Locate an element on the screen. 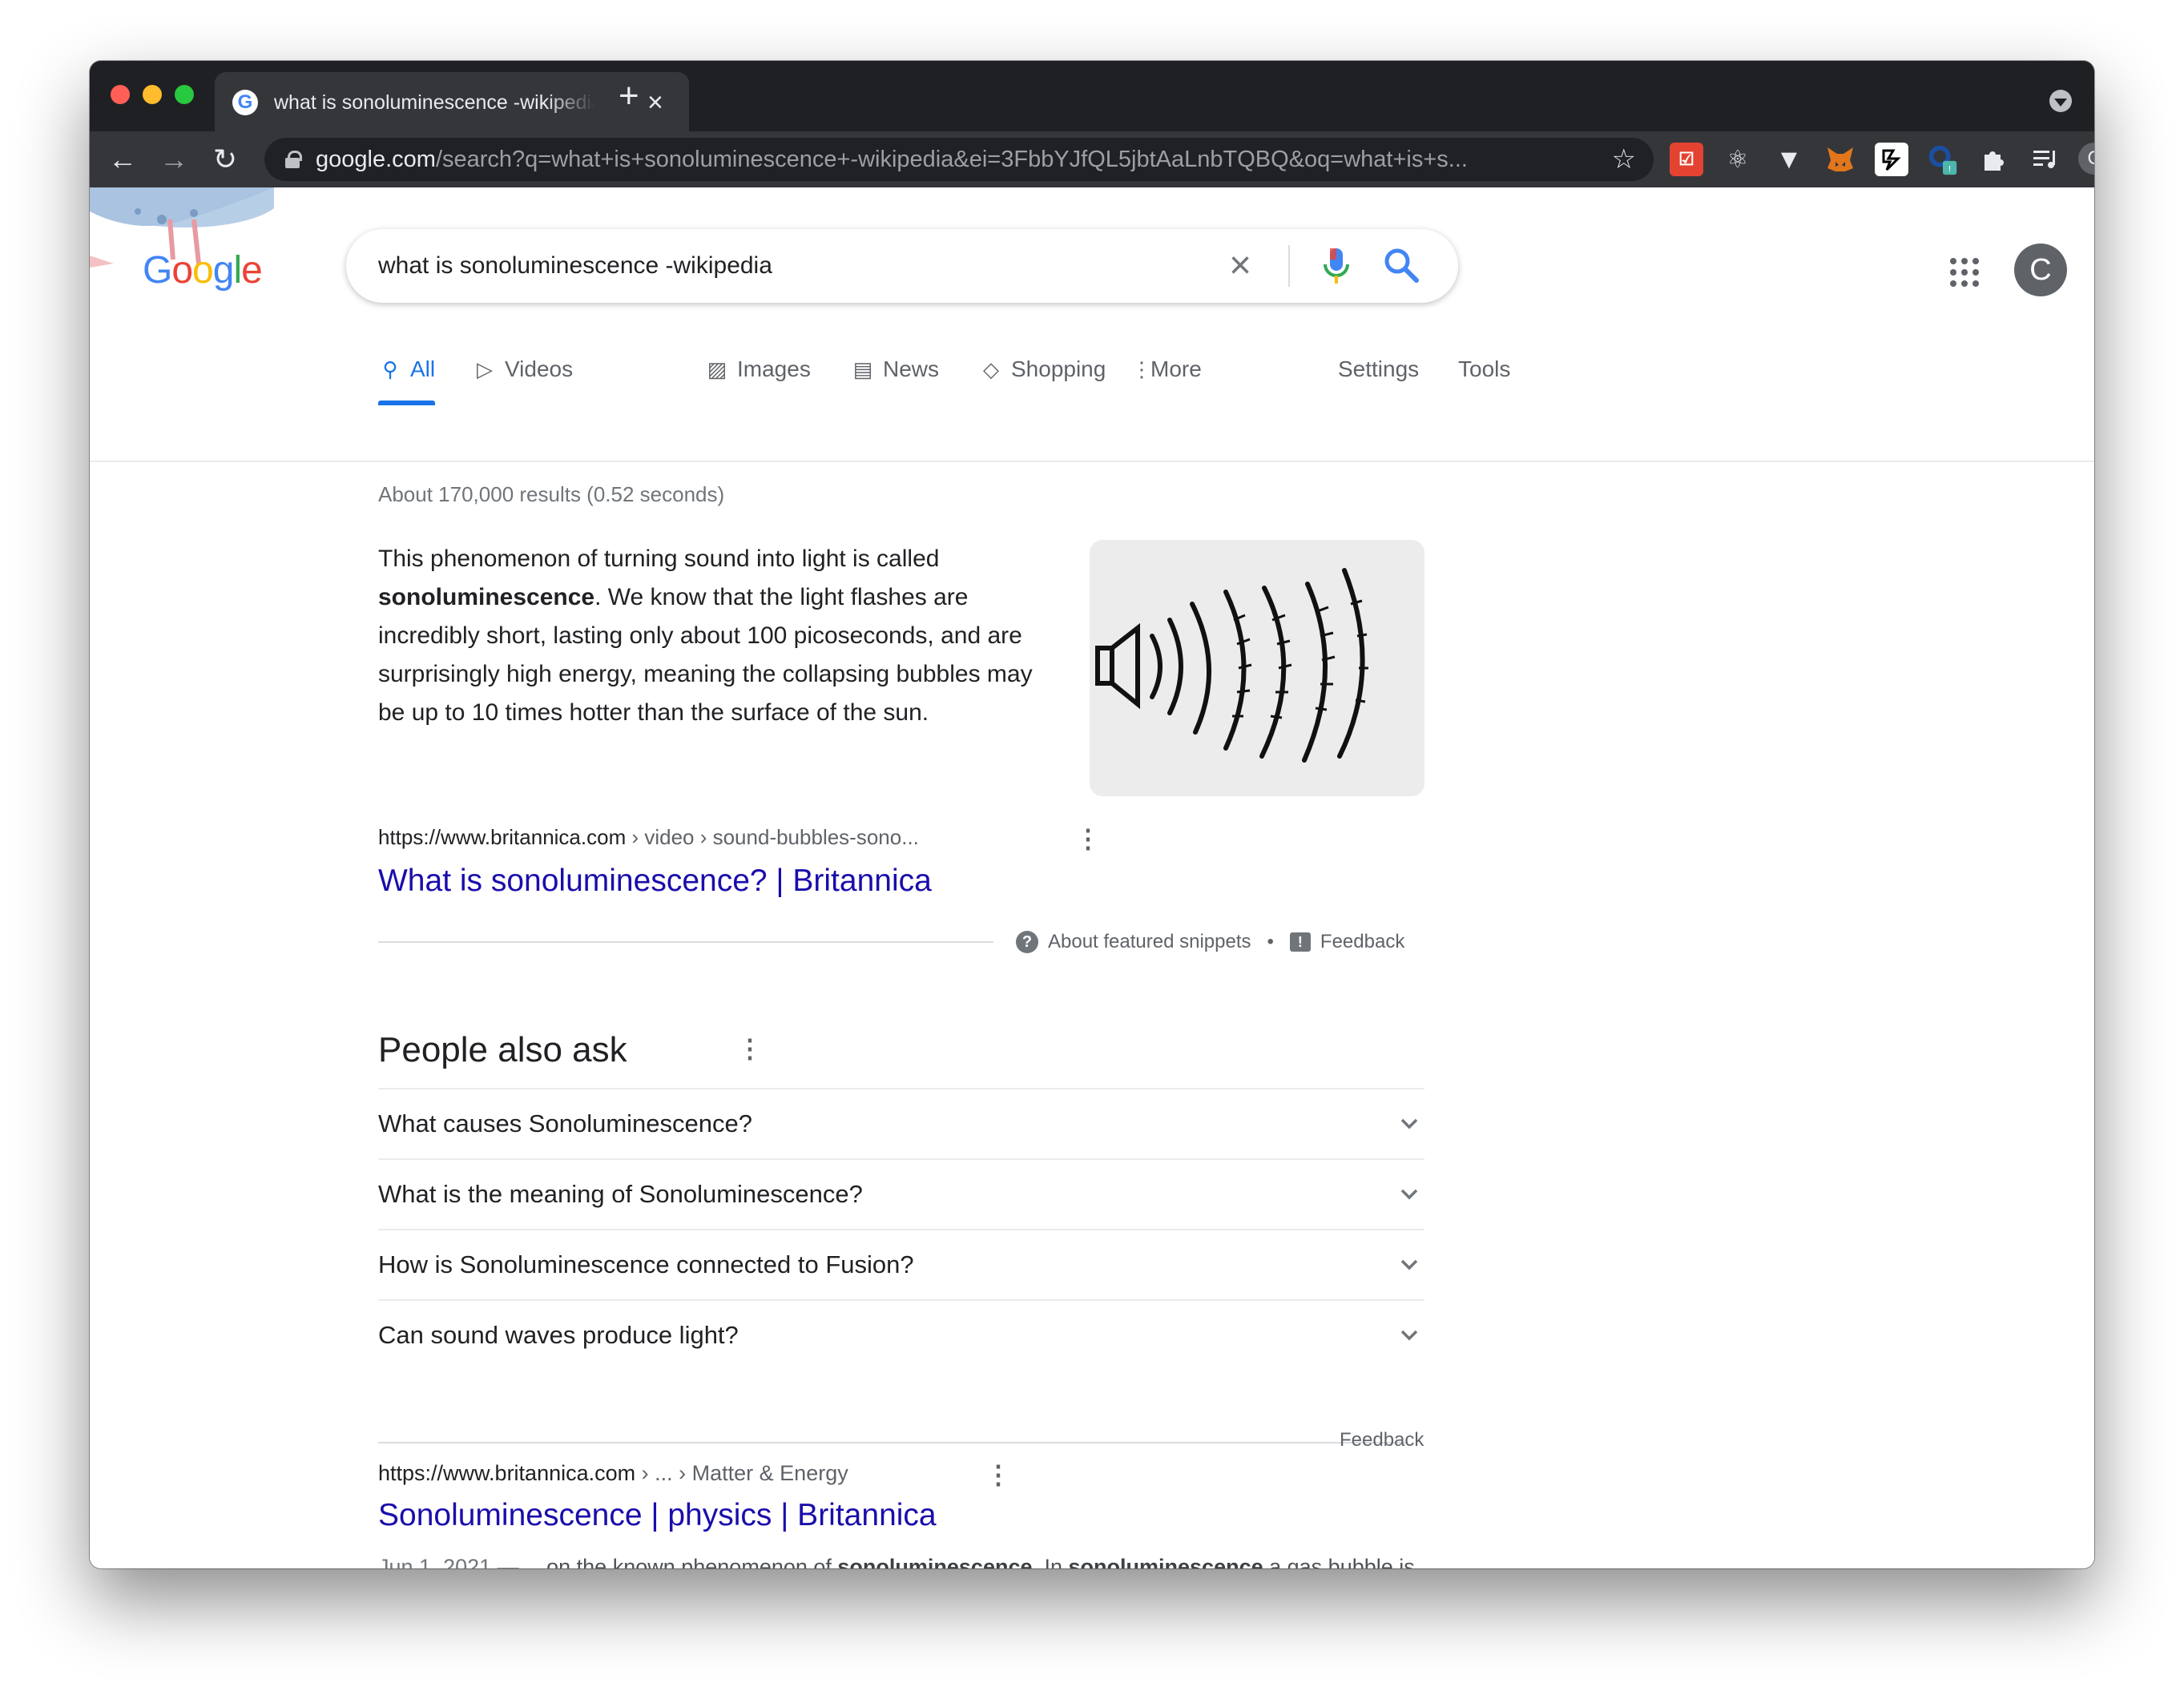 Image resolution: width=2184 pixels, height=1687 pixels. tab-images: ▨ Images is located at coordinates (758, 376).